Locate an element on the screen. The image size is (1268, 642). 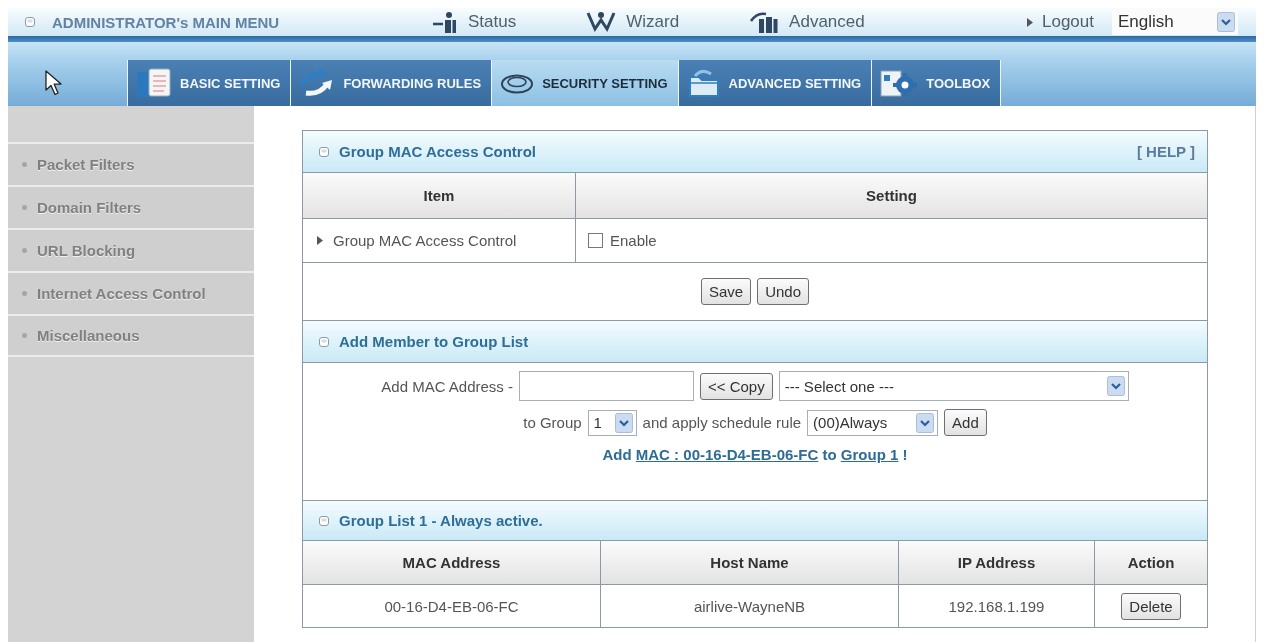
form-button: Undo is located at coordinates (783, 291).